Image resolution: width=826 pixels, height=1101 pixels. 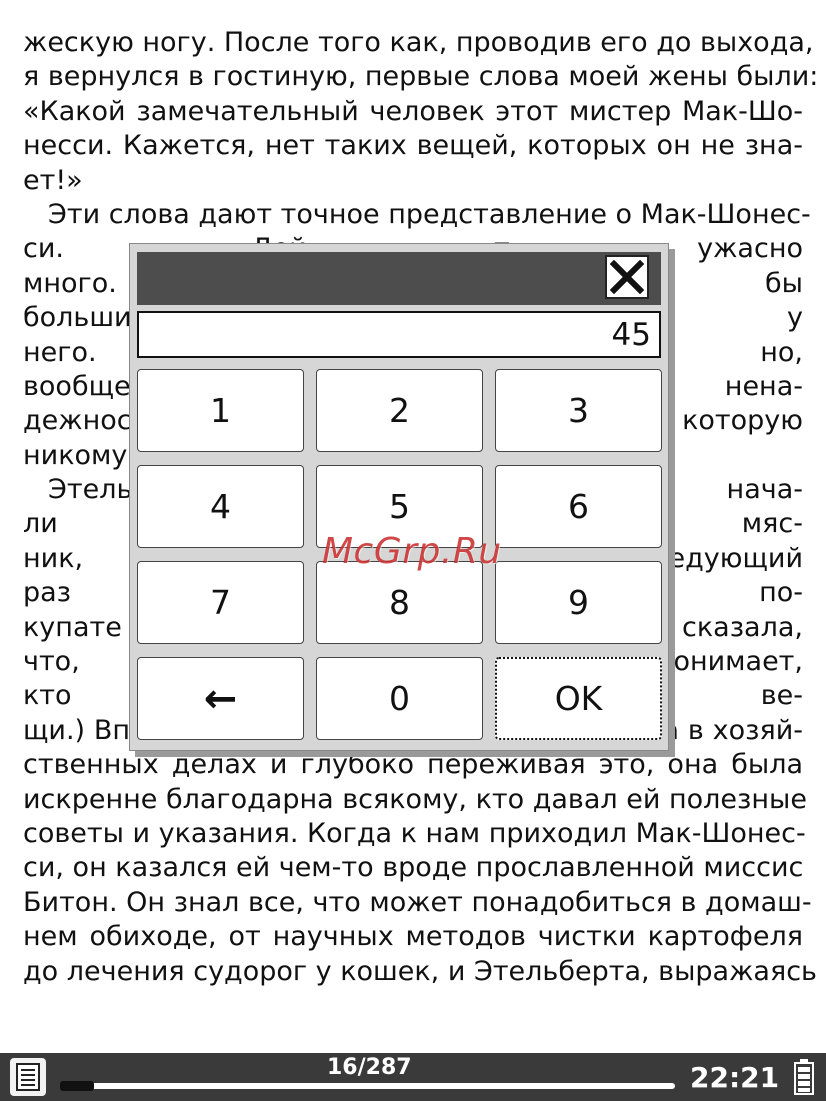 I want to click on status-bar: 16/287 22:21, so click(x=413, y=1077).